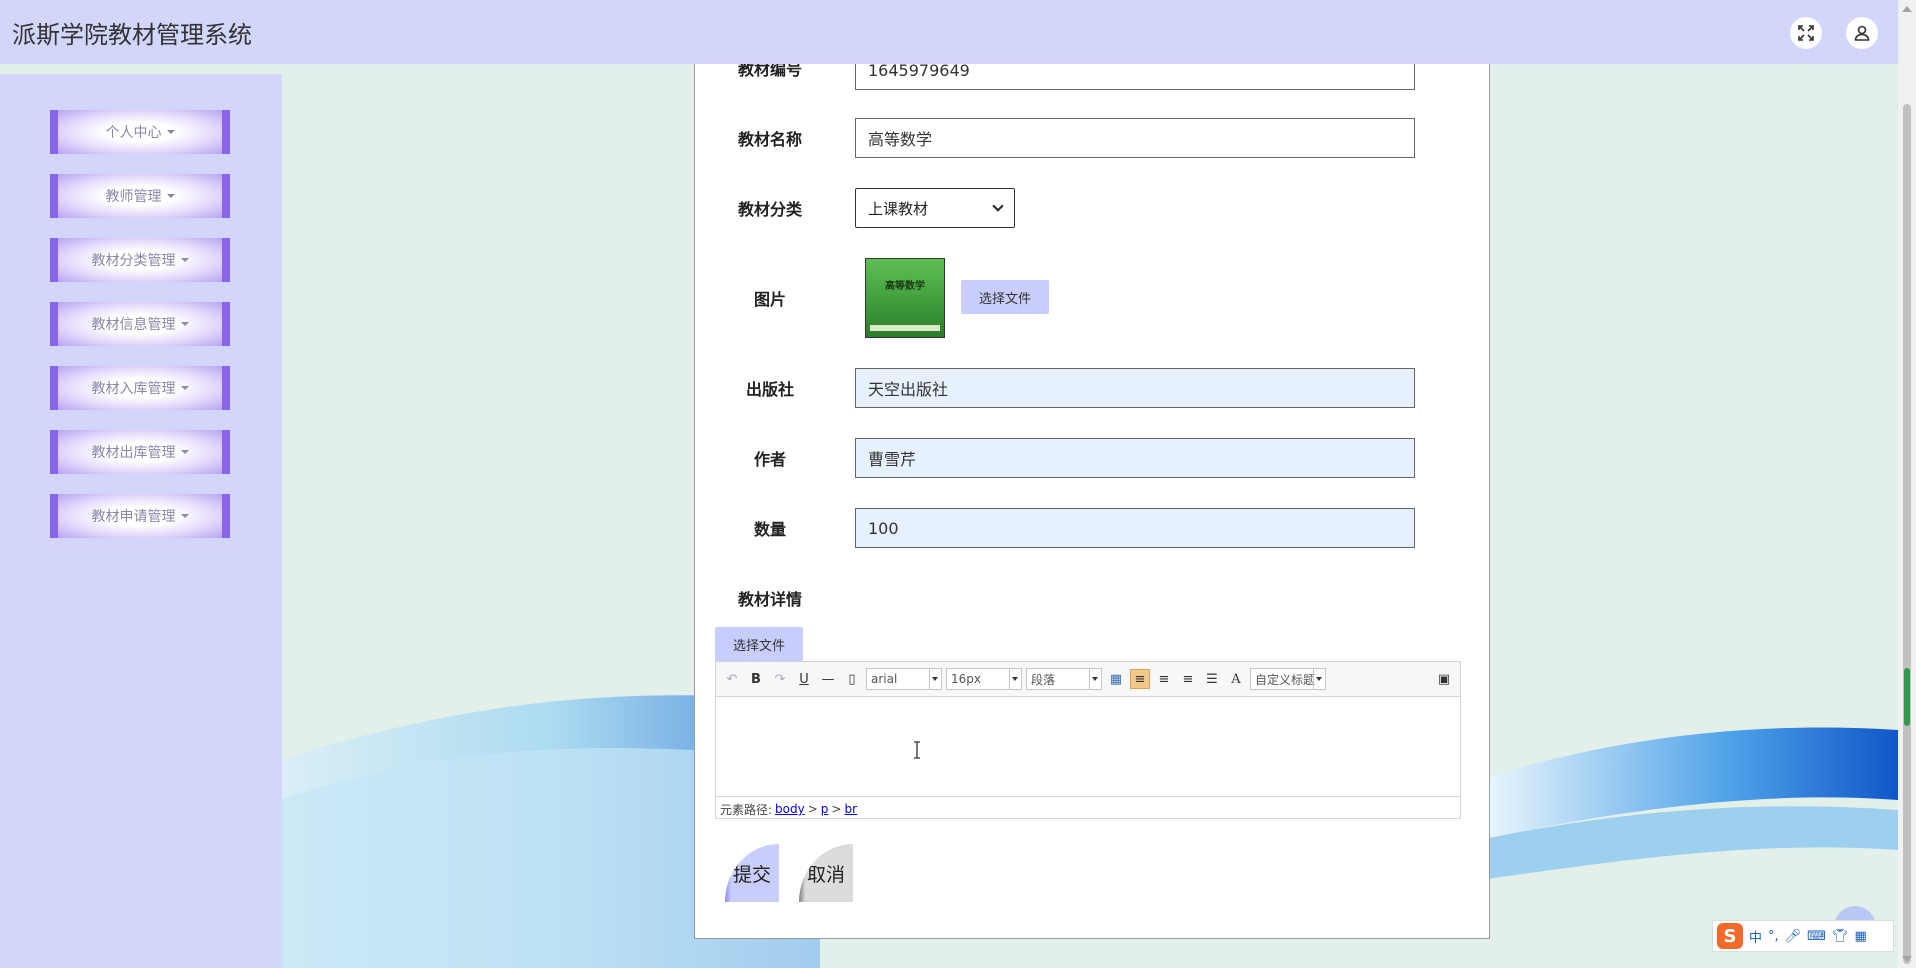  What do you see at coordinates (1236, 679) in the screenshot?
I see `font-color-button: A` at bounding box center [1236, 679].